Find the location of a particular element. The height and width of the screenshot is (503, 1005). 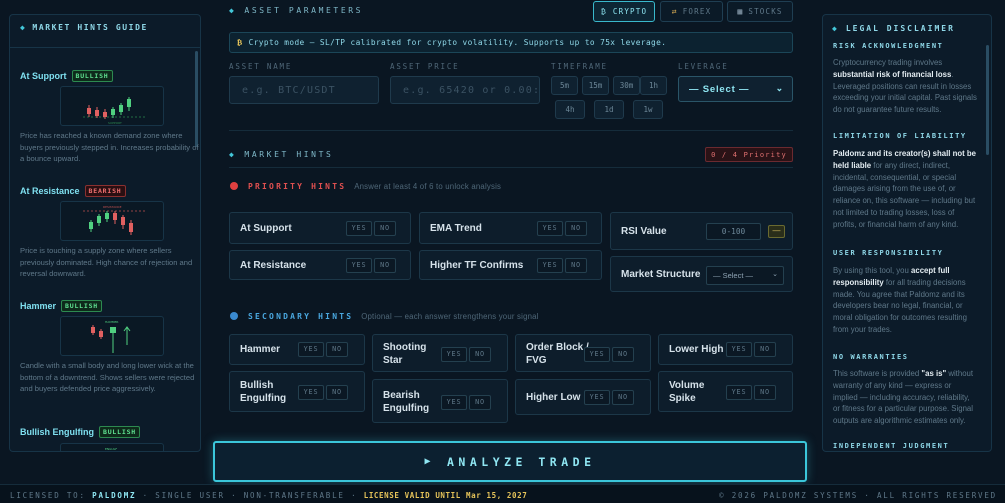

section-heading: USER RESPONSIBILITY is located at coordinates (888, 253).